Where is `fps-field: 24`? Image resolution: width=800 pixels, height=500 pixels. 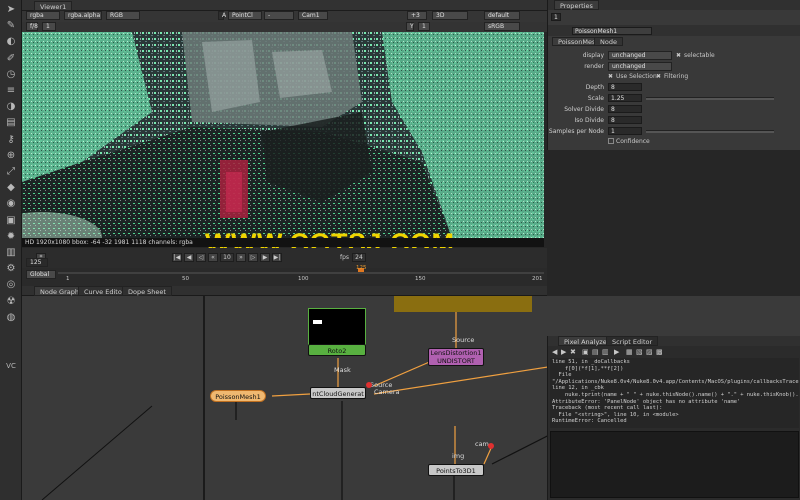
fps-field: 24 is located at coordinates (359, 257).